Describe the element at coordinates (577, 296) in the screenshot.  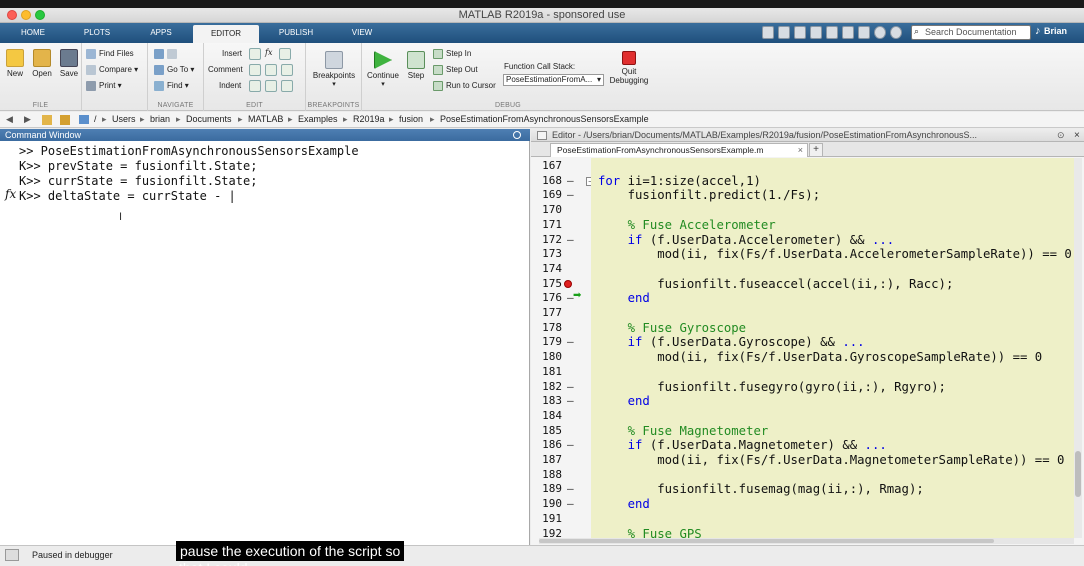
I see `current-line-arrow-icon: ➡` at that location.